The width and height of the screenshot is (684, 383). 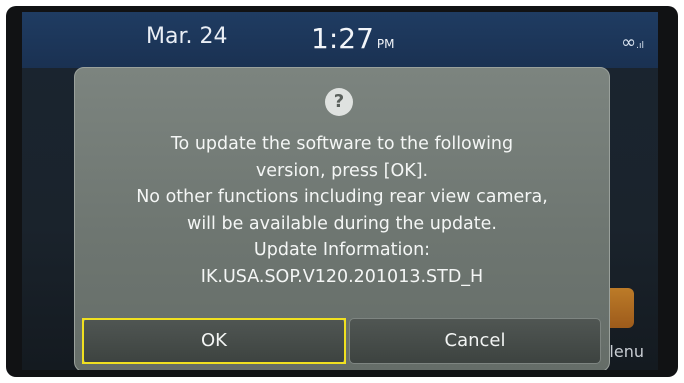 What do you see at coordinates (342, 223) in the screenshot?
I see `message-line: will be available during the update.` at bounding box center [342, 223].